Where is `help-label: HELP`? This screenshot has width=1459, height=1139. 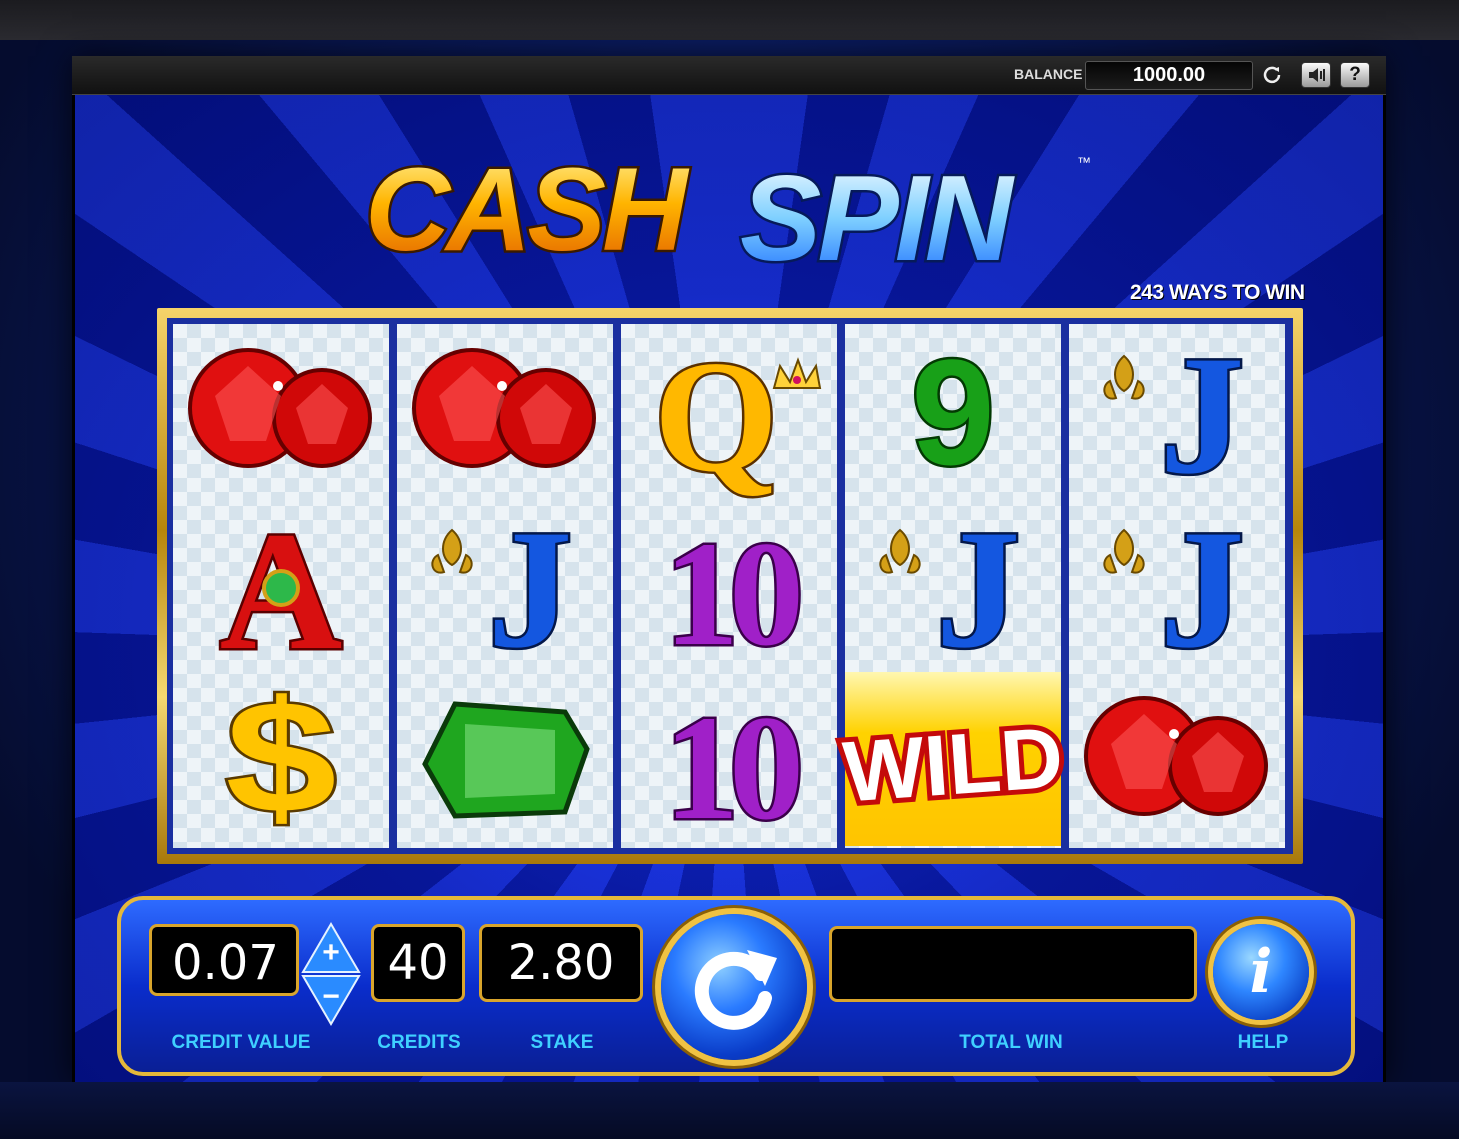 help-label: HELP is located at coordinates (1263, 1042).